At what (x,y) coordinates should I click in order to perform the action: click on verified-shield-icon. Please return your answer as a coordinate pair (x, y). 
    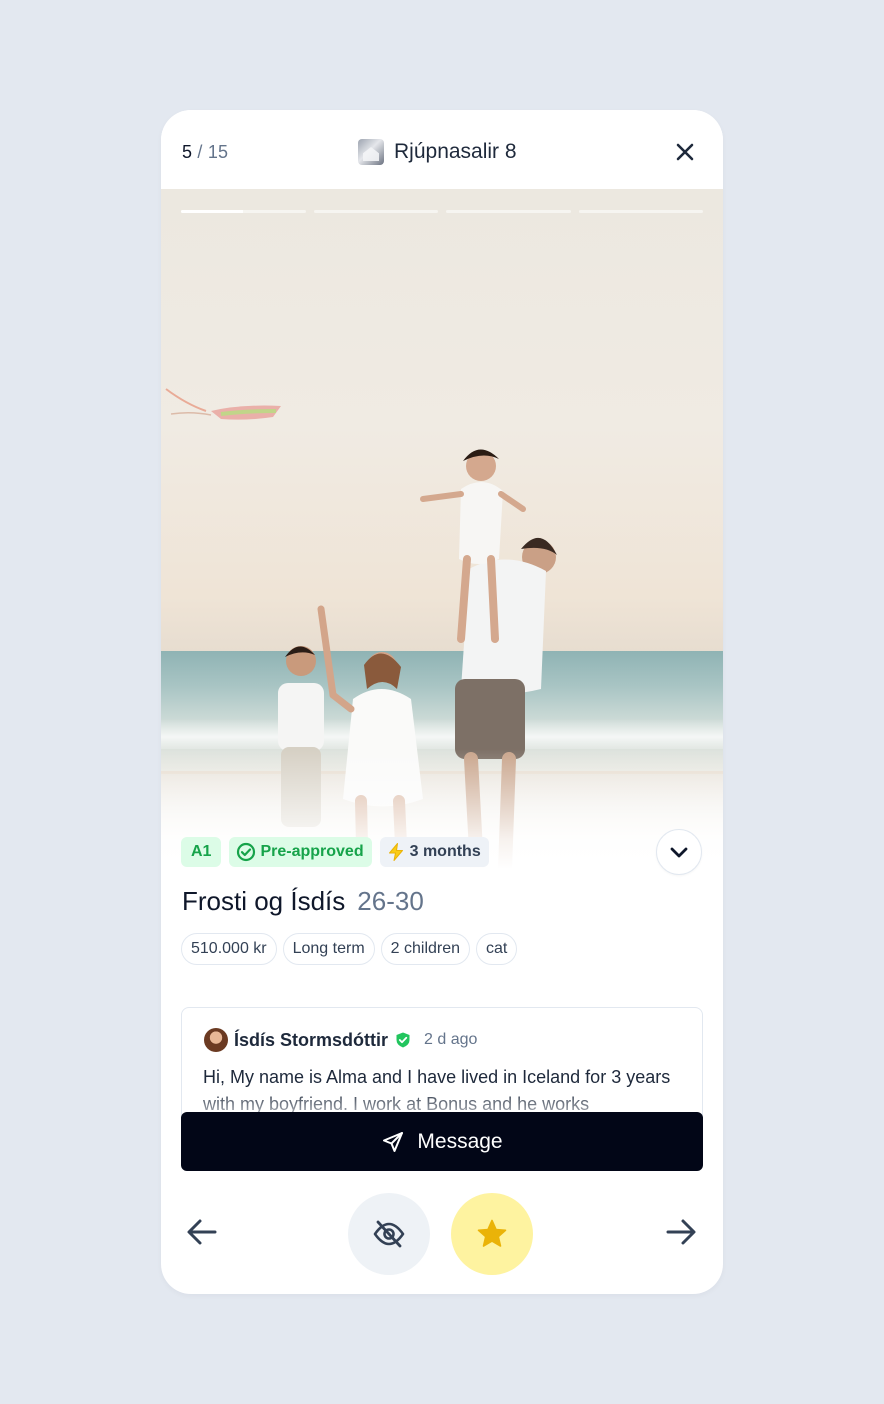
    Looking at the image, I should click on (403, 1040).